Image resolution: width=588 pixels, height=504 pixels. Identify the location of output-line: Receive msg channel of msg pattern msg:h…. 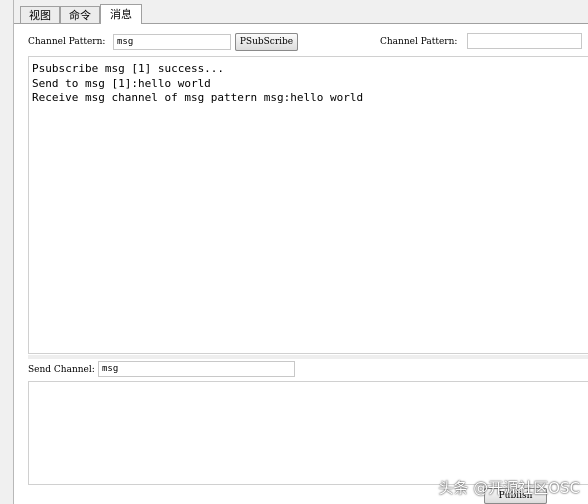
(198, 97).